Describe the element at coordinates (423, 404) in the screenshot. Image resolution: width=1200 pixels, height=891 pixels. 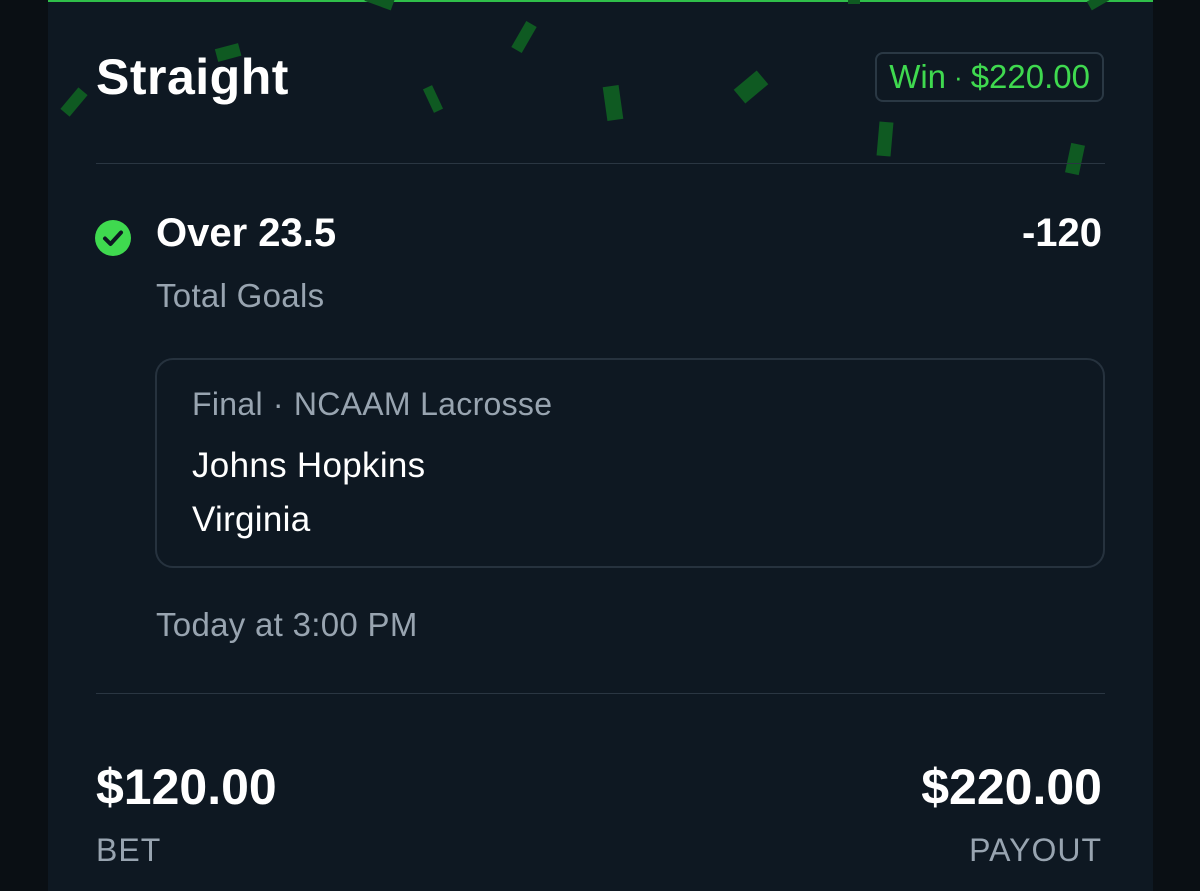
I see `event-league: NCAAM Lacrosse` at that location.